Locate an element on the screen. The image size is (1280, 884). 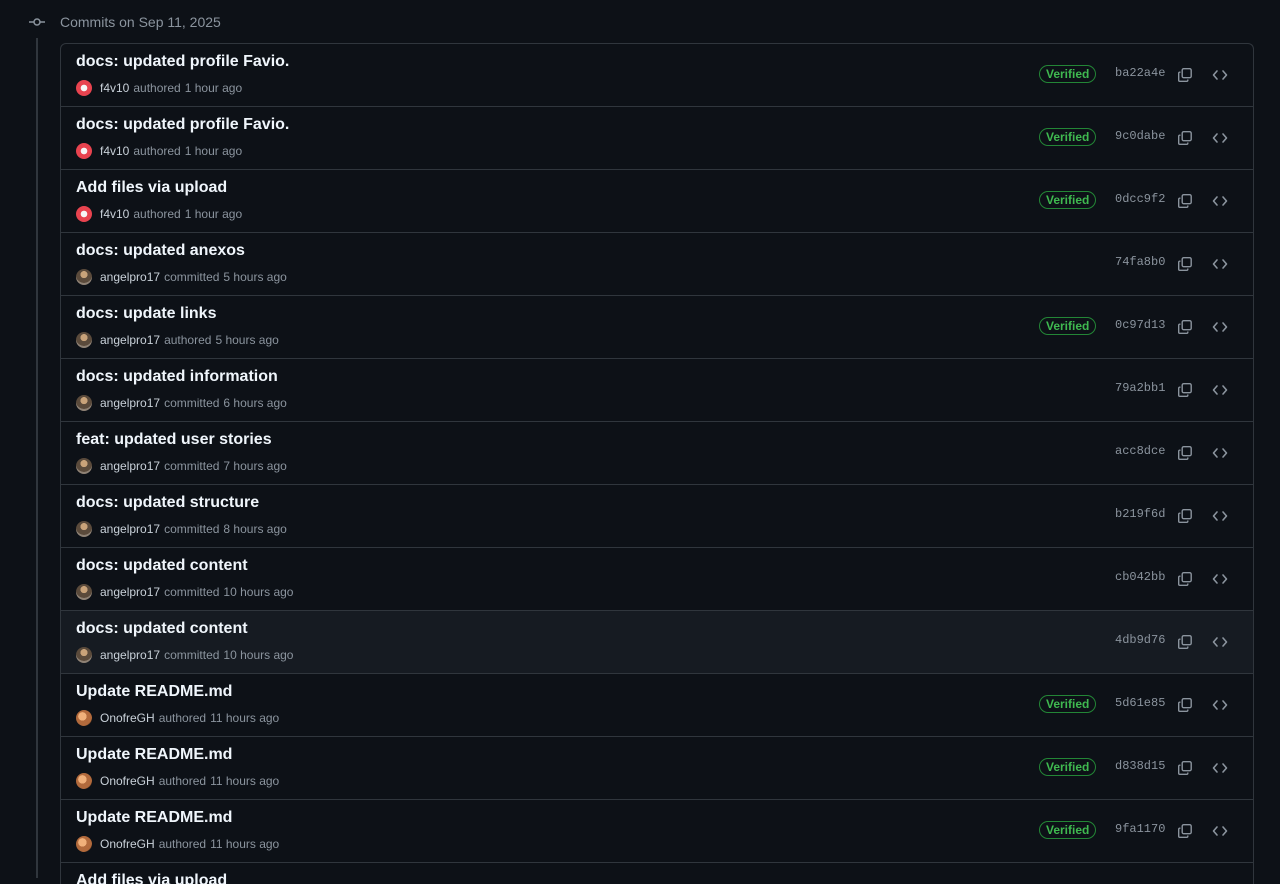
commit-meta: f4v10 authored 1 hour ago is located at coordinates (159, 151).